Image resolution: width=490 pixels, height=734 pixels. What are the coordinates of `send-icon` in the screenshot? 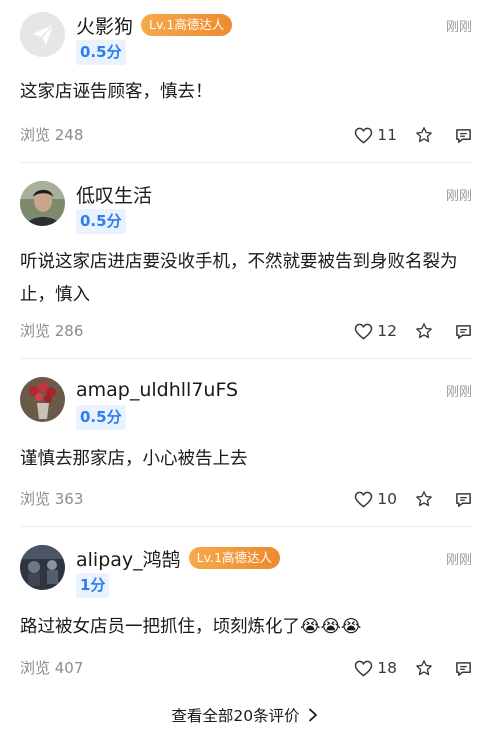 It's located at (42, 34).